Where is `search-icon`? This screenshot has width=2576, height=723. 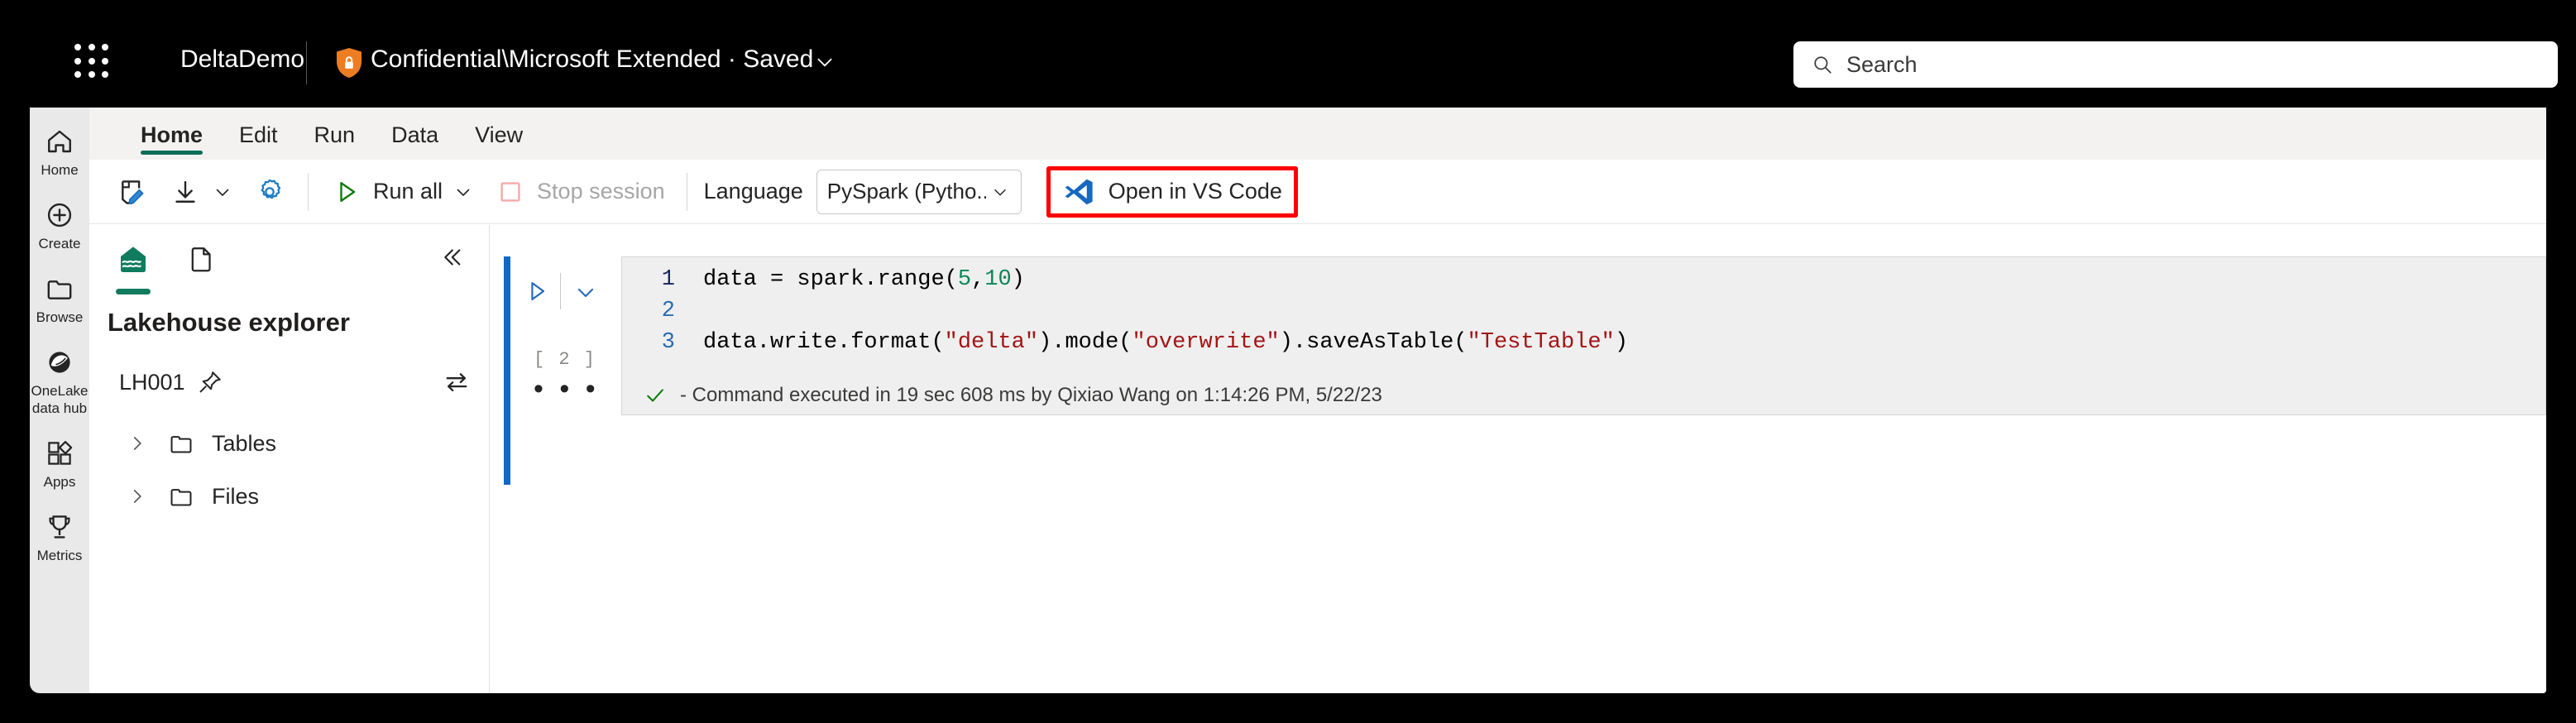 search-icon is located at coordinates (1822, 64).